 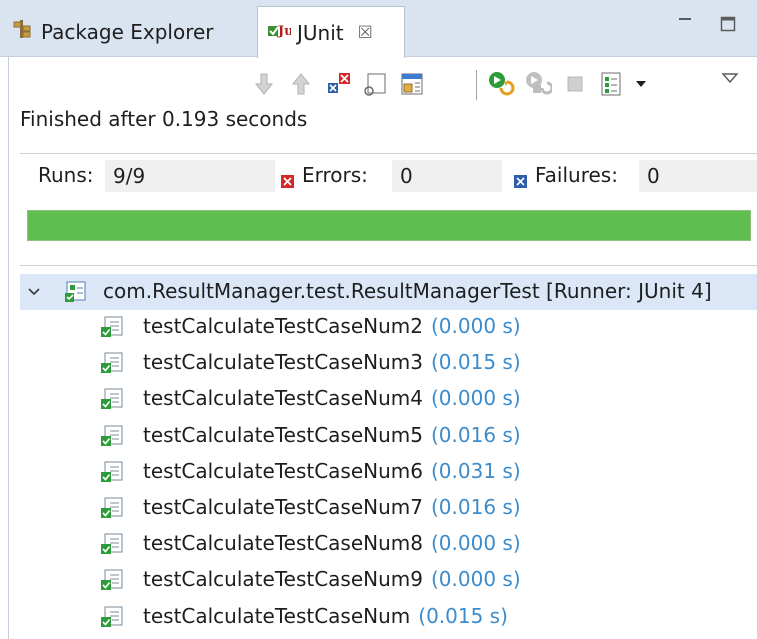 What do you see at coordinates (375, 84) in the screenshot?
I see `scroll-lock-icon` at bounding box center [375, 84].